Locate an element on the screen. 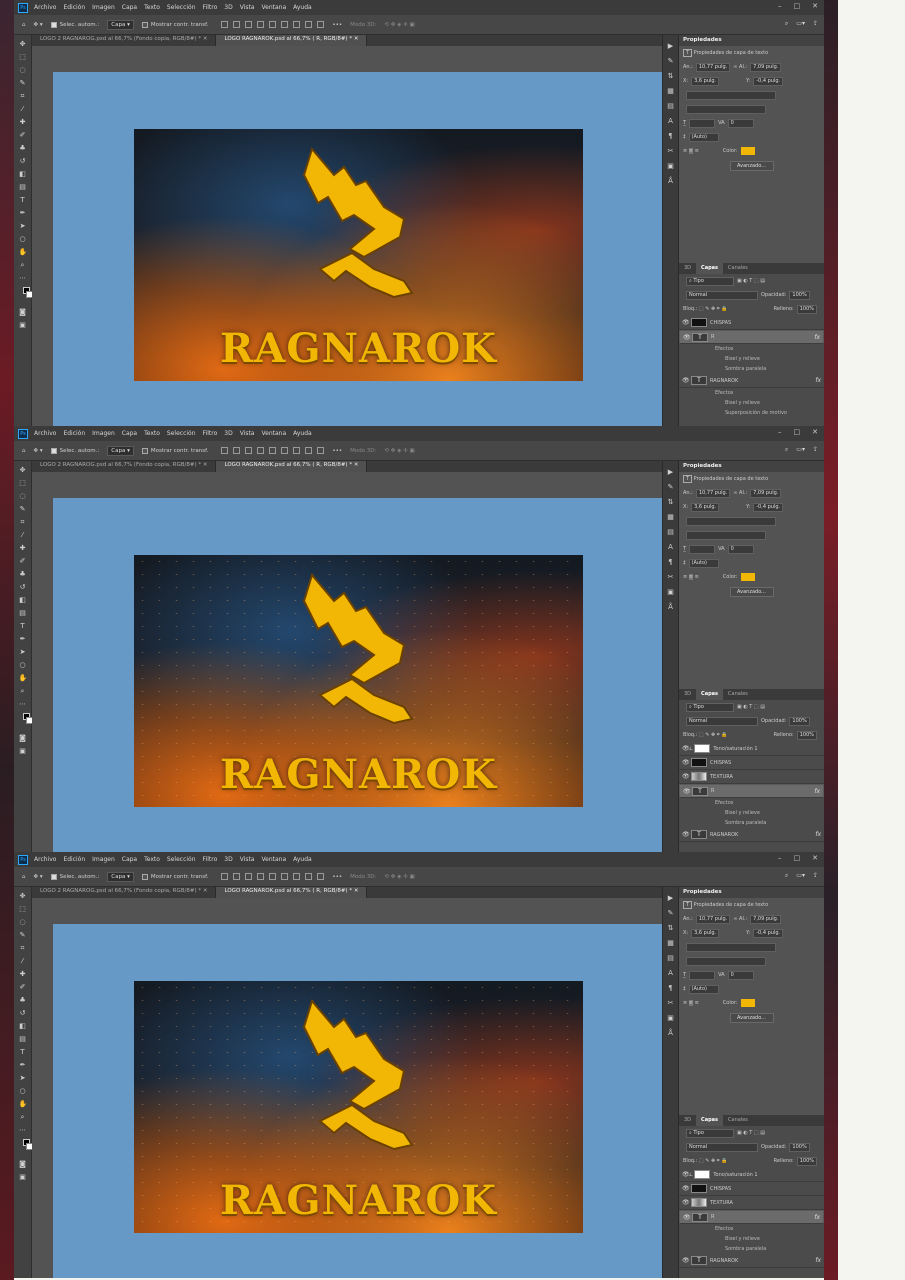 This screenshot has width=905, height=1280. tab-capas: Capas is located at coordinates (710, 694).